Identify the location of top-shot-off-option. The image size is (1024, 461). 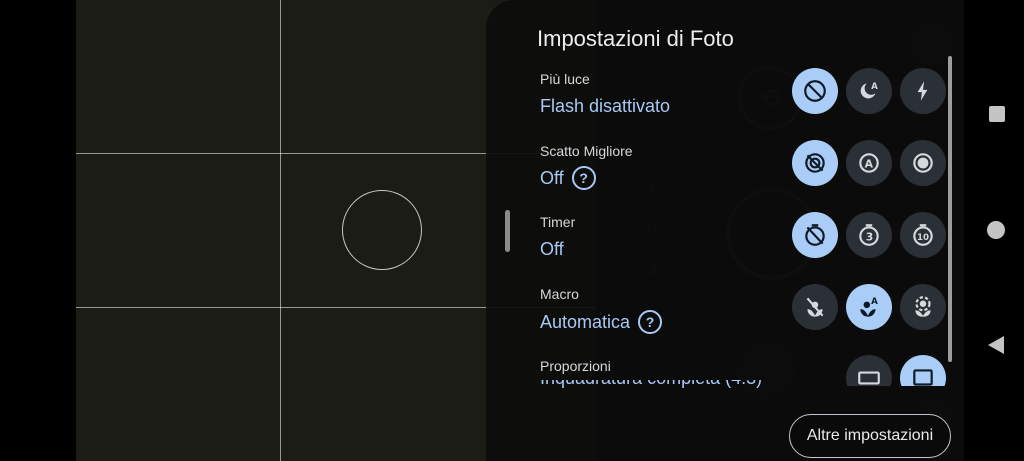
(815, 163).